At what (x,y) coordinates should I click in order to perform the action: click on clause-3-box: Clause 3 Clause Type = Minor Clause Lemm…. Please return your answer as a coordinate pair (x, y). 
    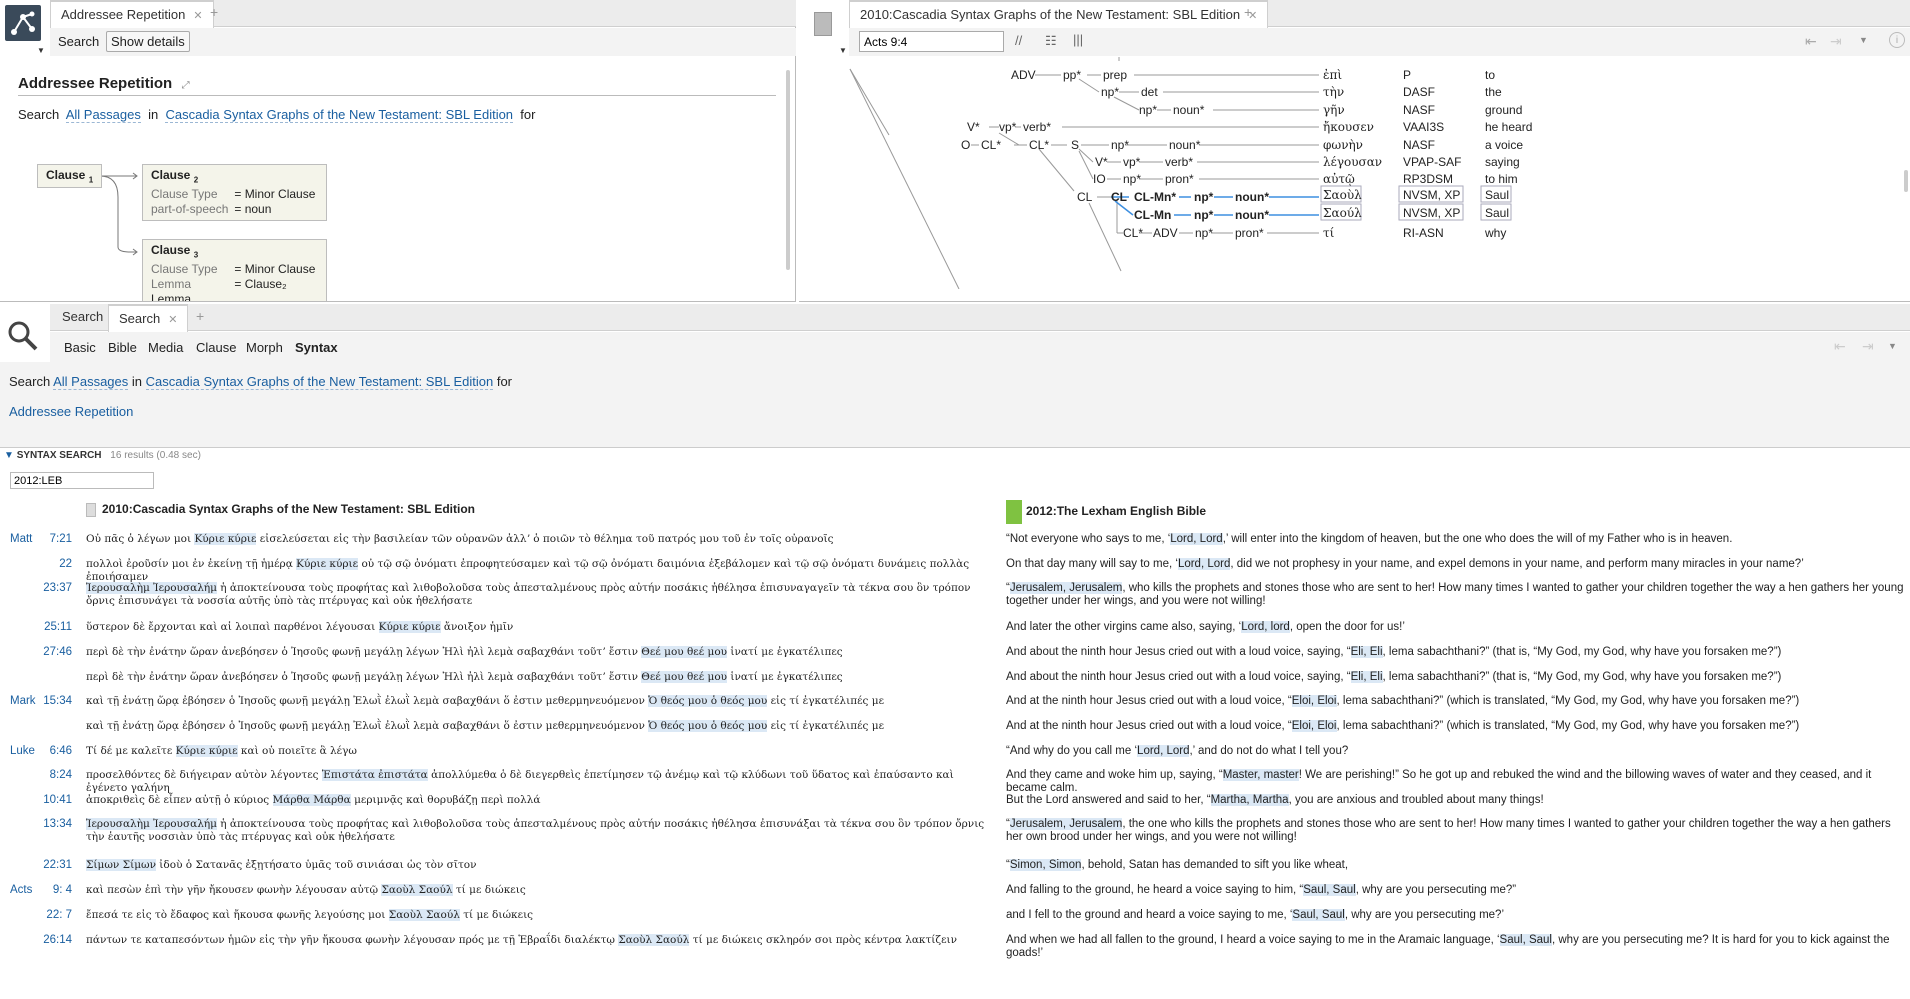
    Looking at the image, I should click on (234, 270).